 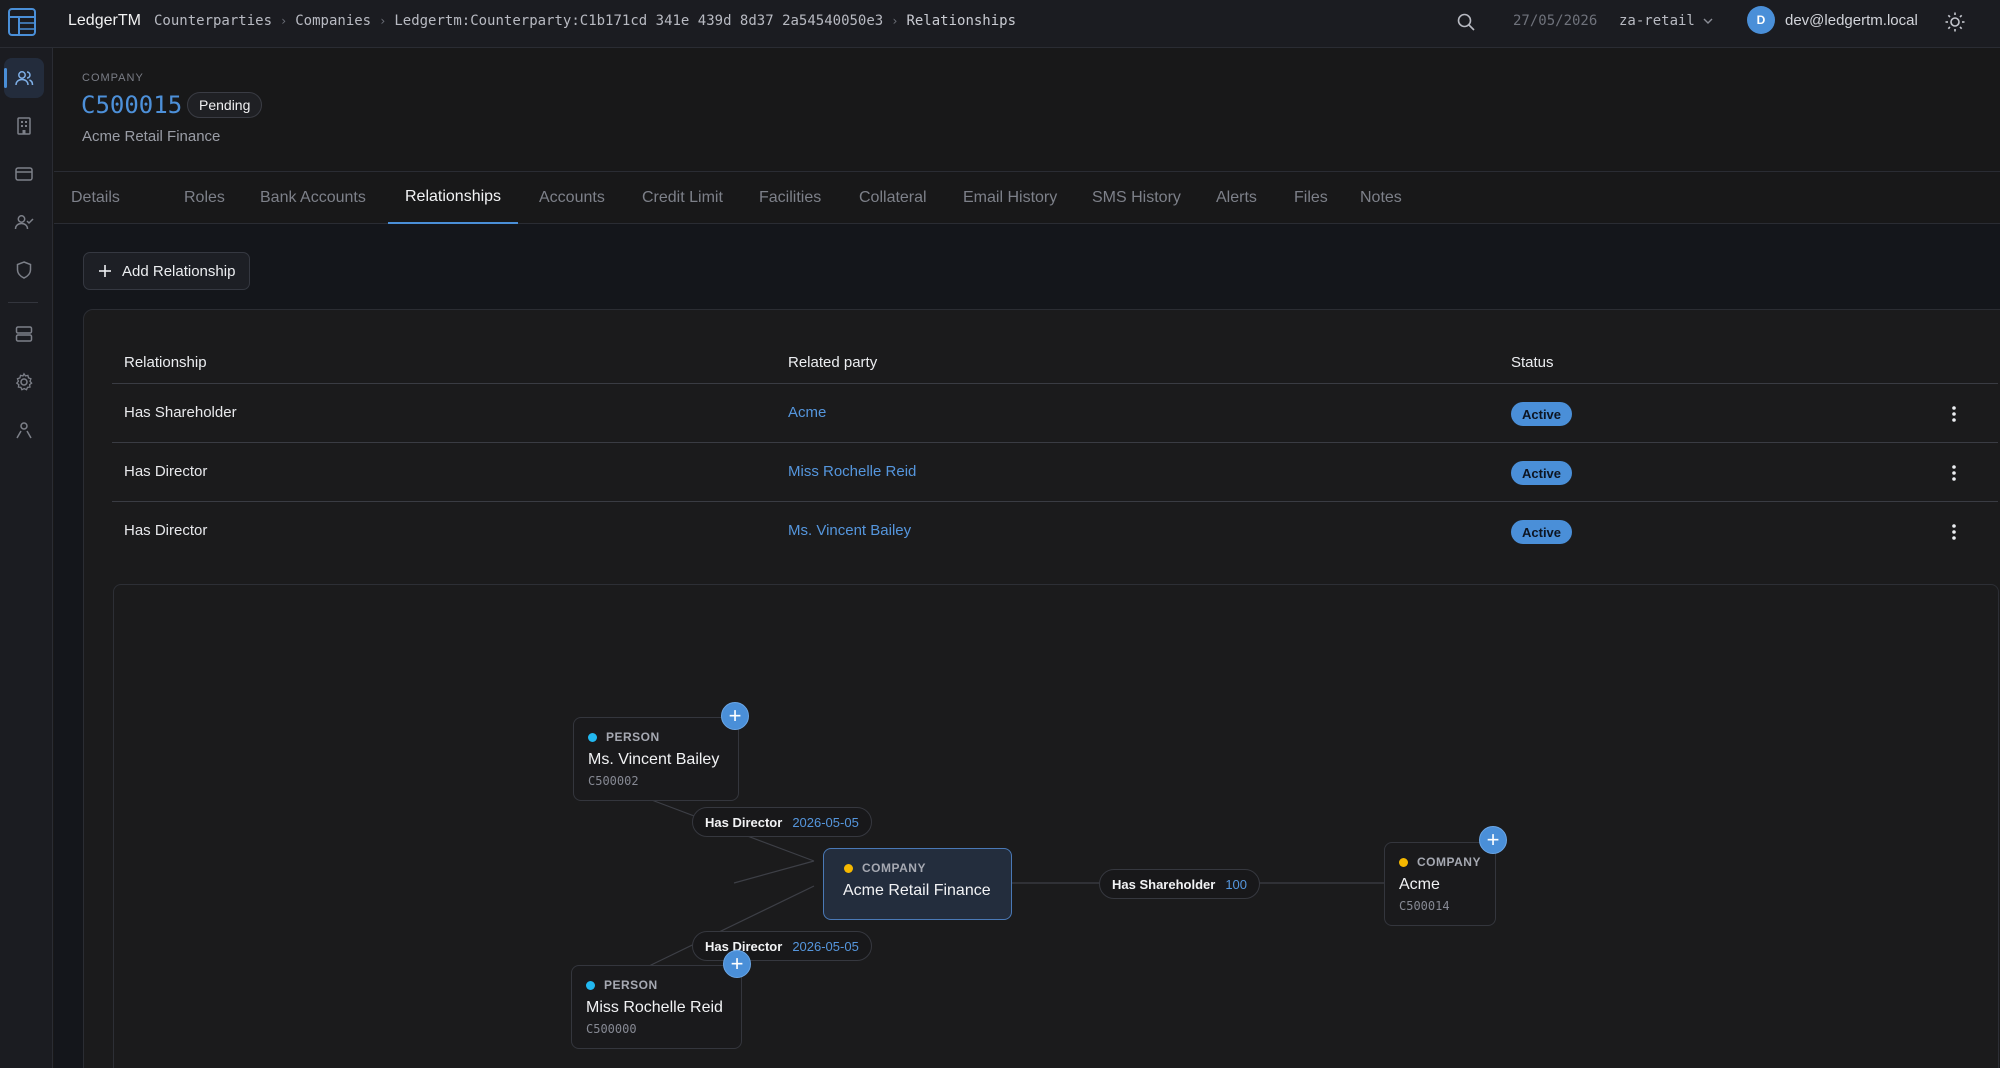 What do you see at coordinates (1236, 198) in the screenshot?
I see `tab-alerts: Alerts` at bounding box center [1236, 198].